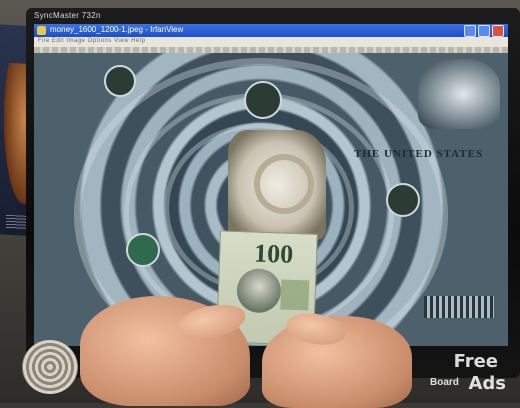 This screenshot has height=408, width=520. I want to click on watermark-ads: Ads, so click(487, 383).